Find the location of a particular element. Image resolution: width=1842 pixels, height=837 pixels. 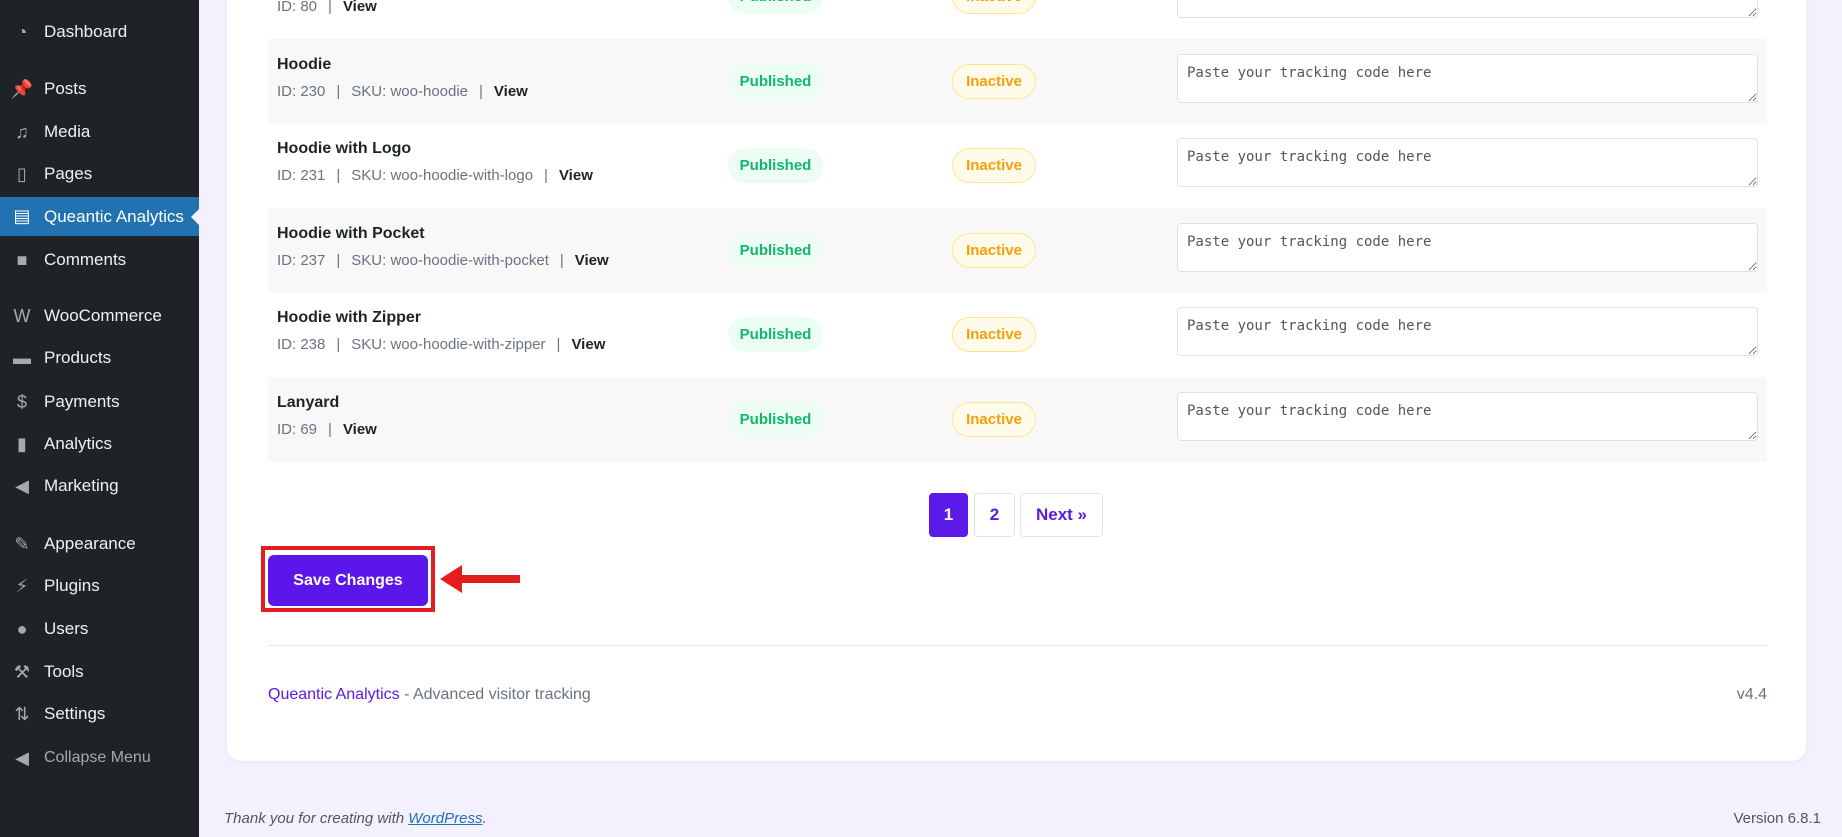

sidebar-item-woocommerce: W WooCommerce is located at coordinates (99, 316).